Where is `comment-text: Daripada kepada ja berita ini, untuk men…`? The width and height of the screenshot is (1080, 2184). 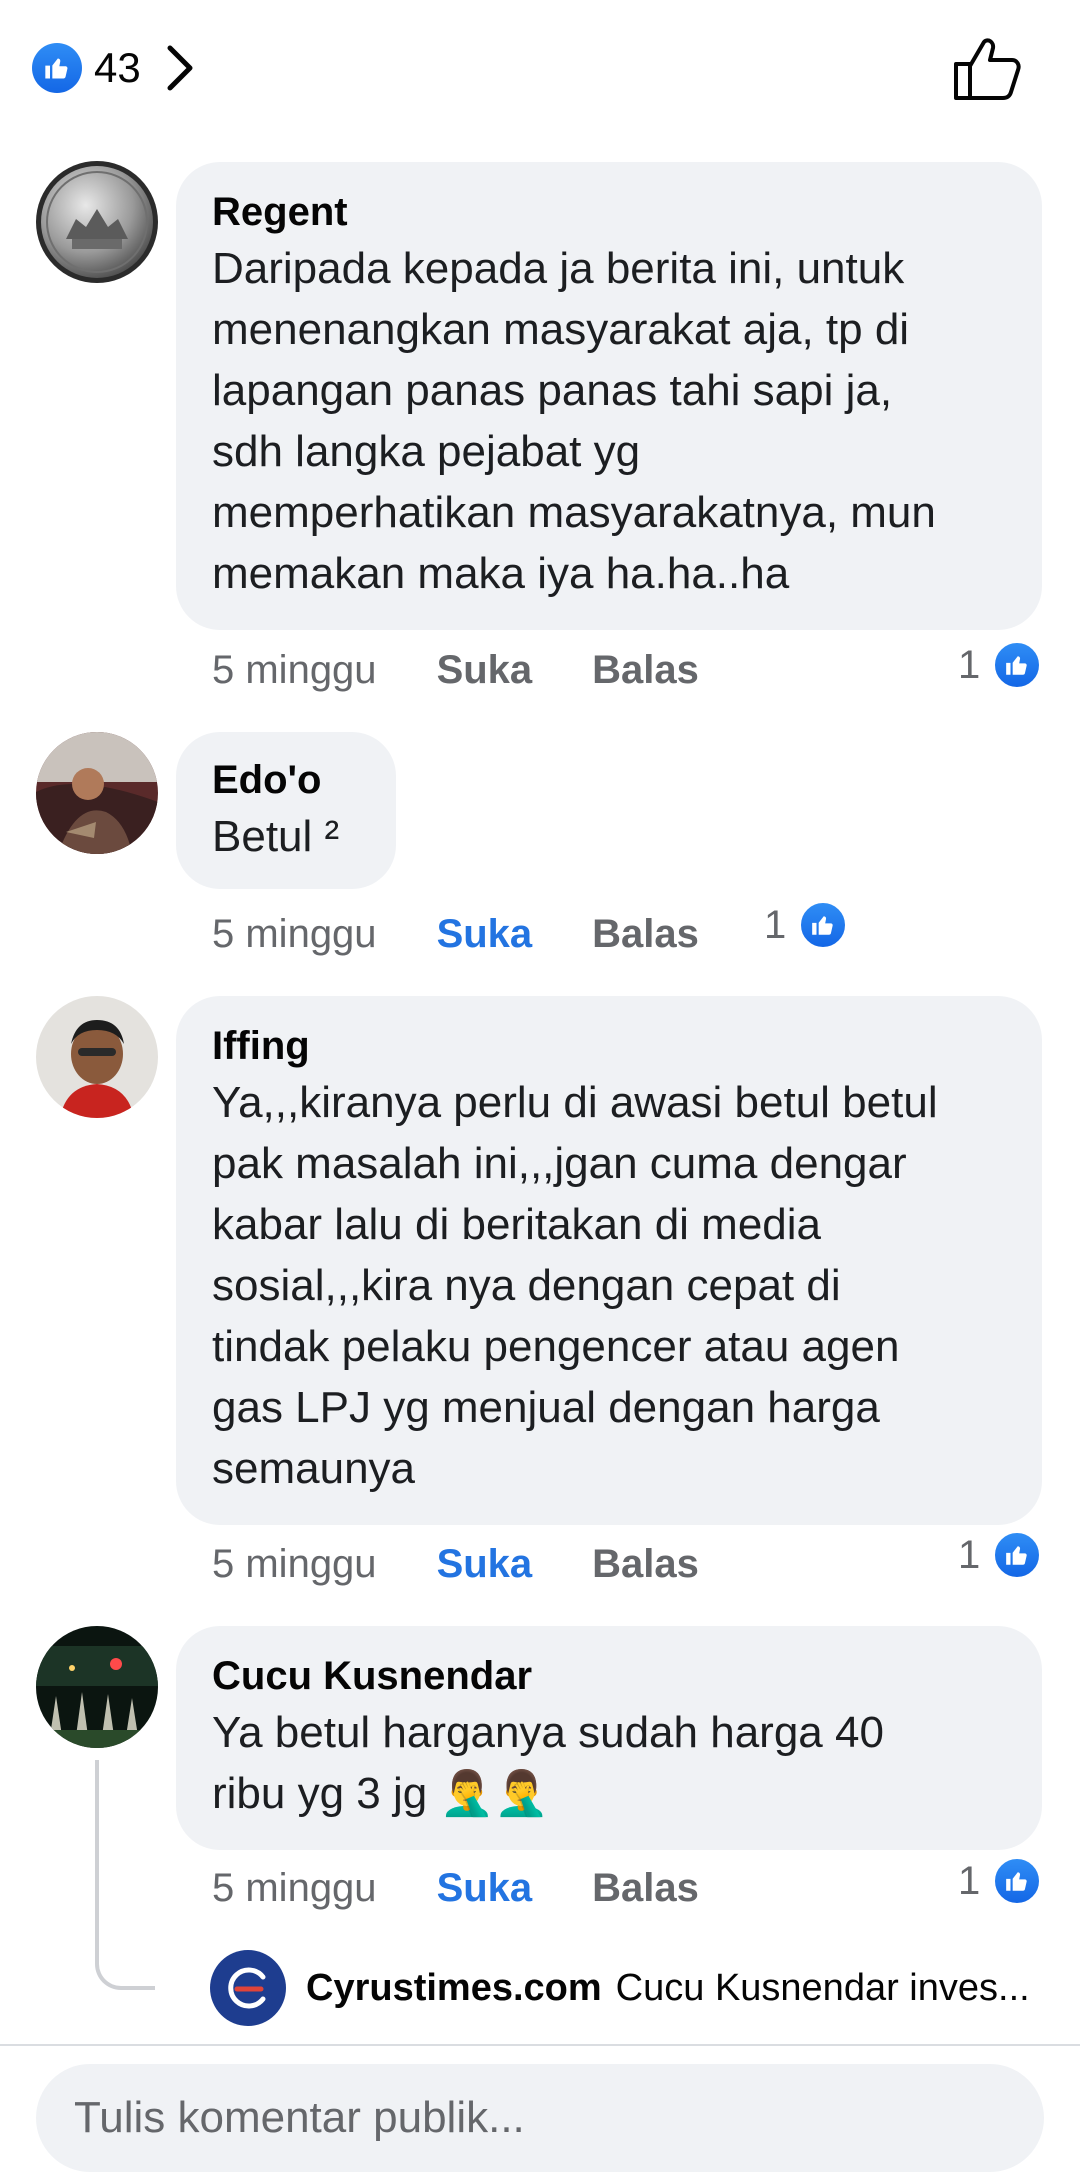
comment-text: Daripada kepada ja berita ini, untuk men… is located at coordinates (574, 421).